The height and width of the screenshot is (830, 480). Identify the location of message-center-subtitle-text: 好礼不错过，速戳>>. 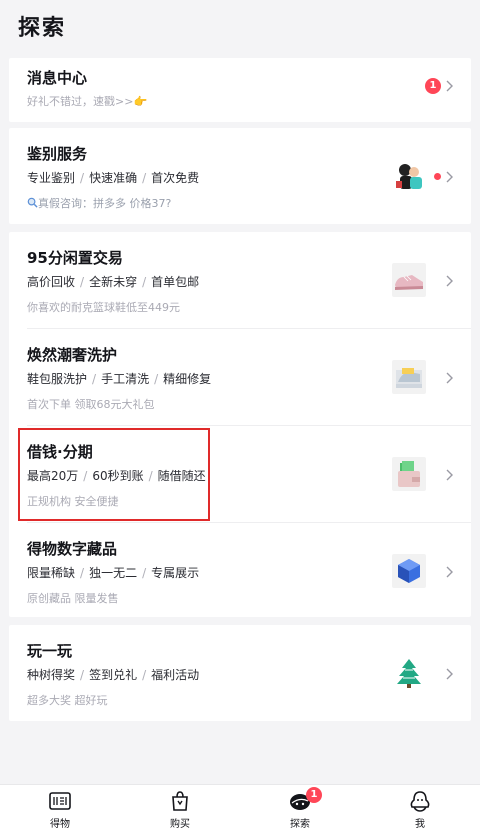
(80, 101).